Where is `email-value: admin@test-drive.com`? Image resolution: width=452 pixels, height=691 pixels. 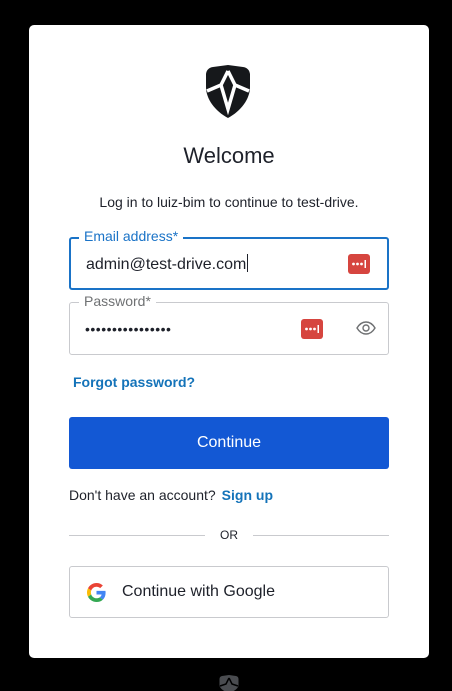 email-value: admin@test-drive.com is located at coordinates (166, 264).